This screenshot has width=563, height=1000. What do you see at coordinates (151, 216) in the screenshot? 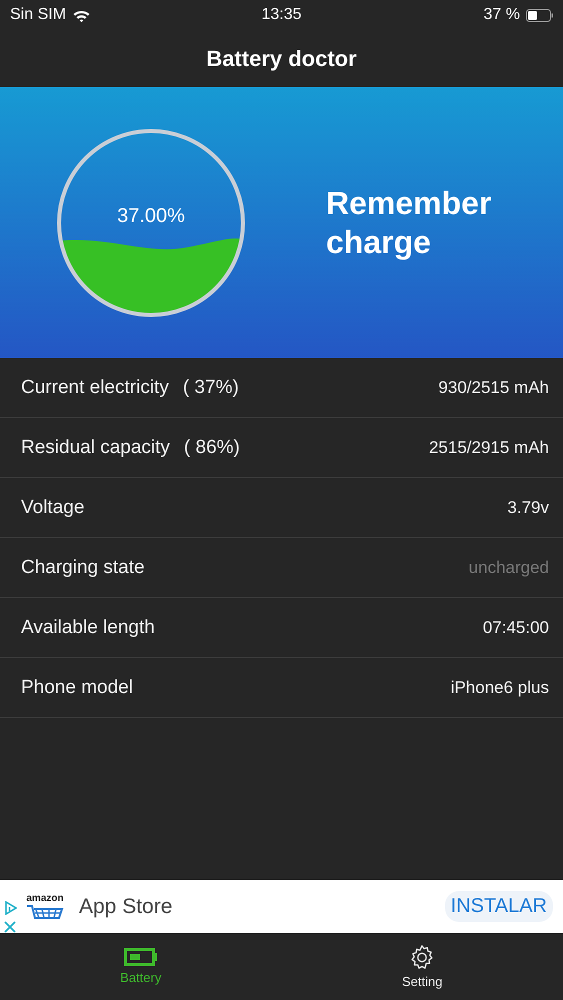
I see `percent-reading: 37.00%` at bounding box center [151, 216].